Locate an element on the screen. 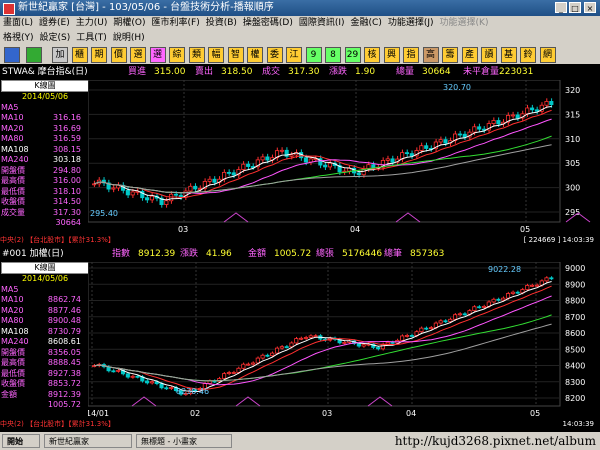 The height and width of the screenshot is (450, 600). toolbar-button: 加 is located at coordinates (60, 55).